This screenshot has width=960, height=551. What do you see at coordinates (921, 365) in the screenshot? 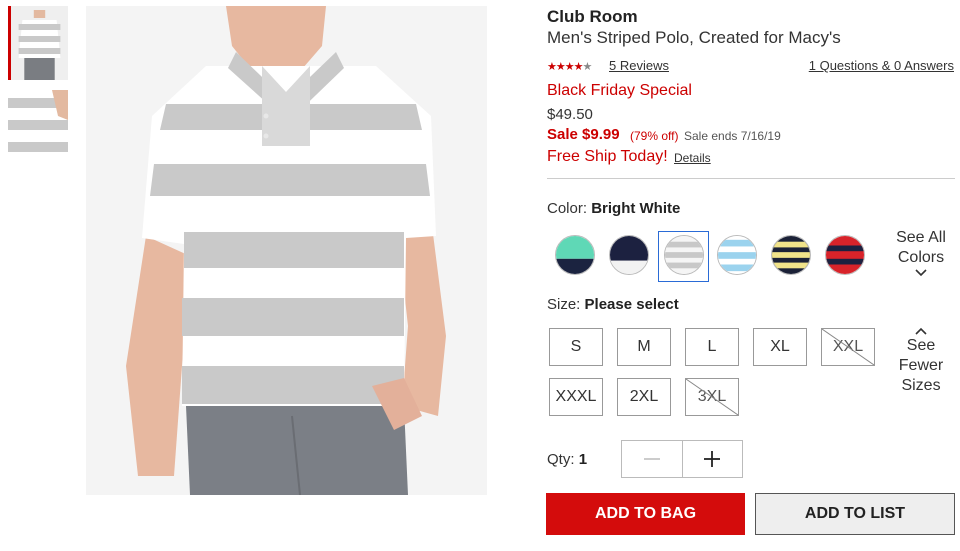
I see `see-fewer-line-2: Fewer` at bounding box center [921, 365].